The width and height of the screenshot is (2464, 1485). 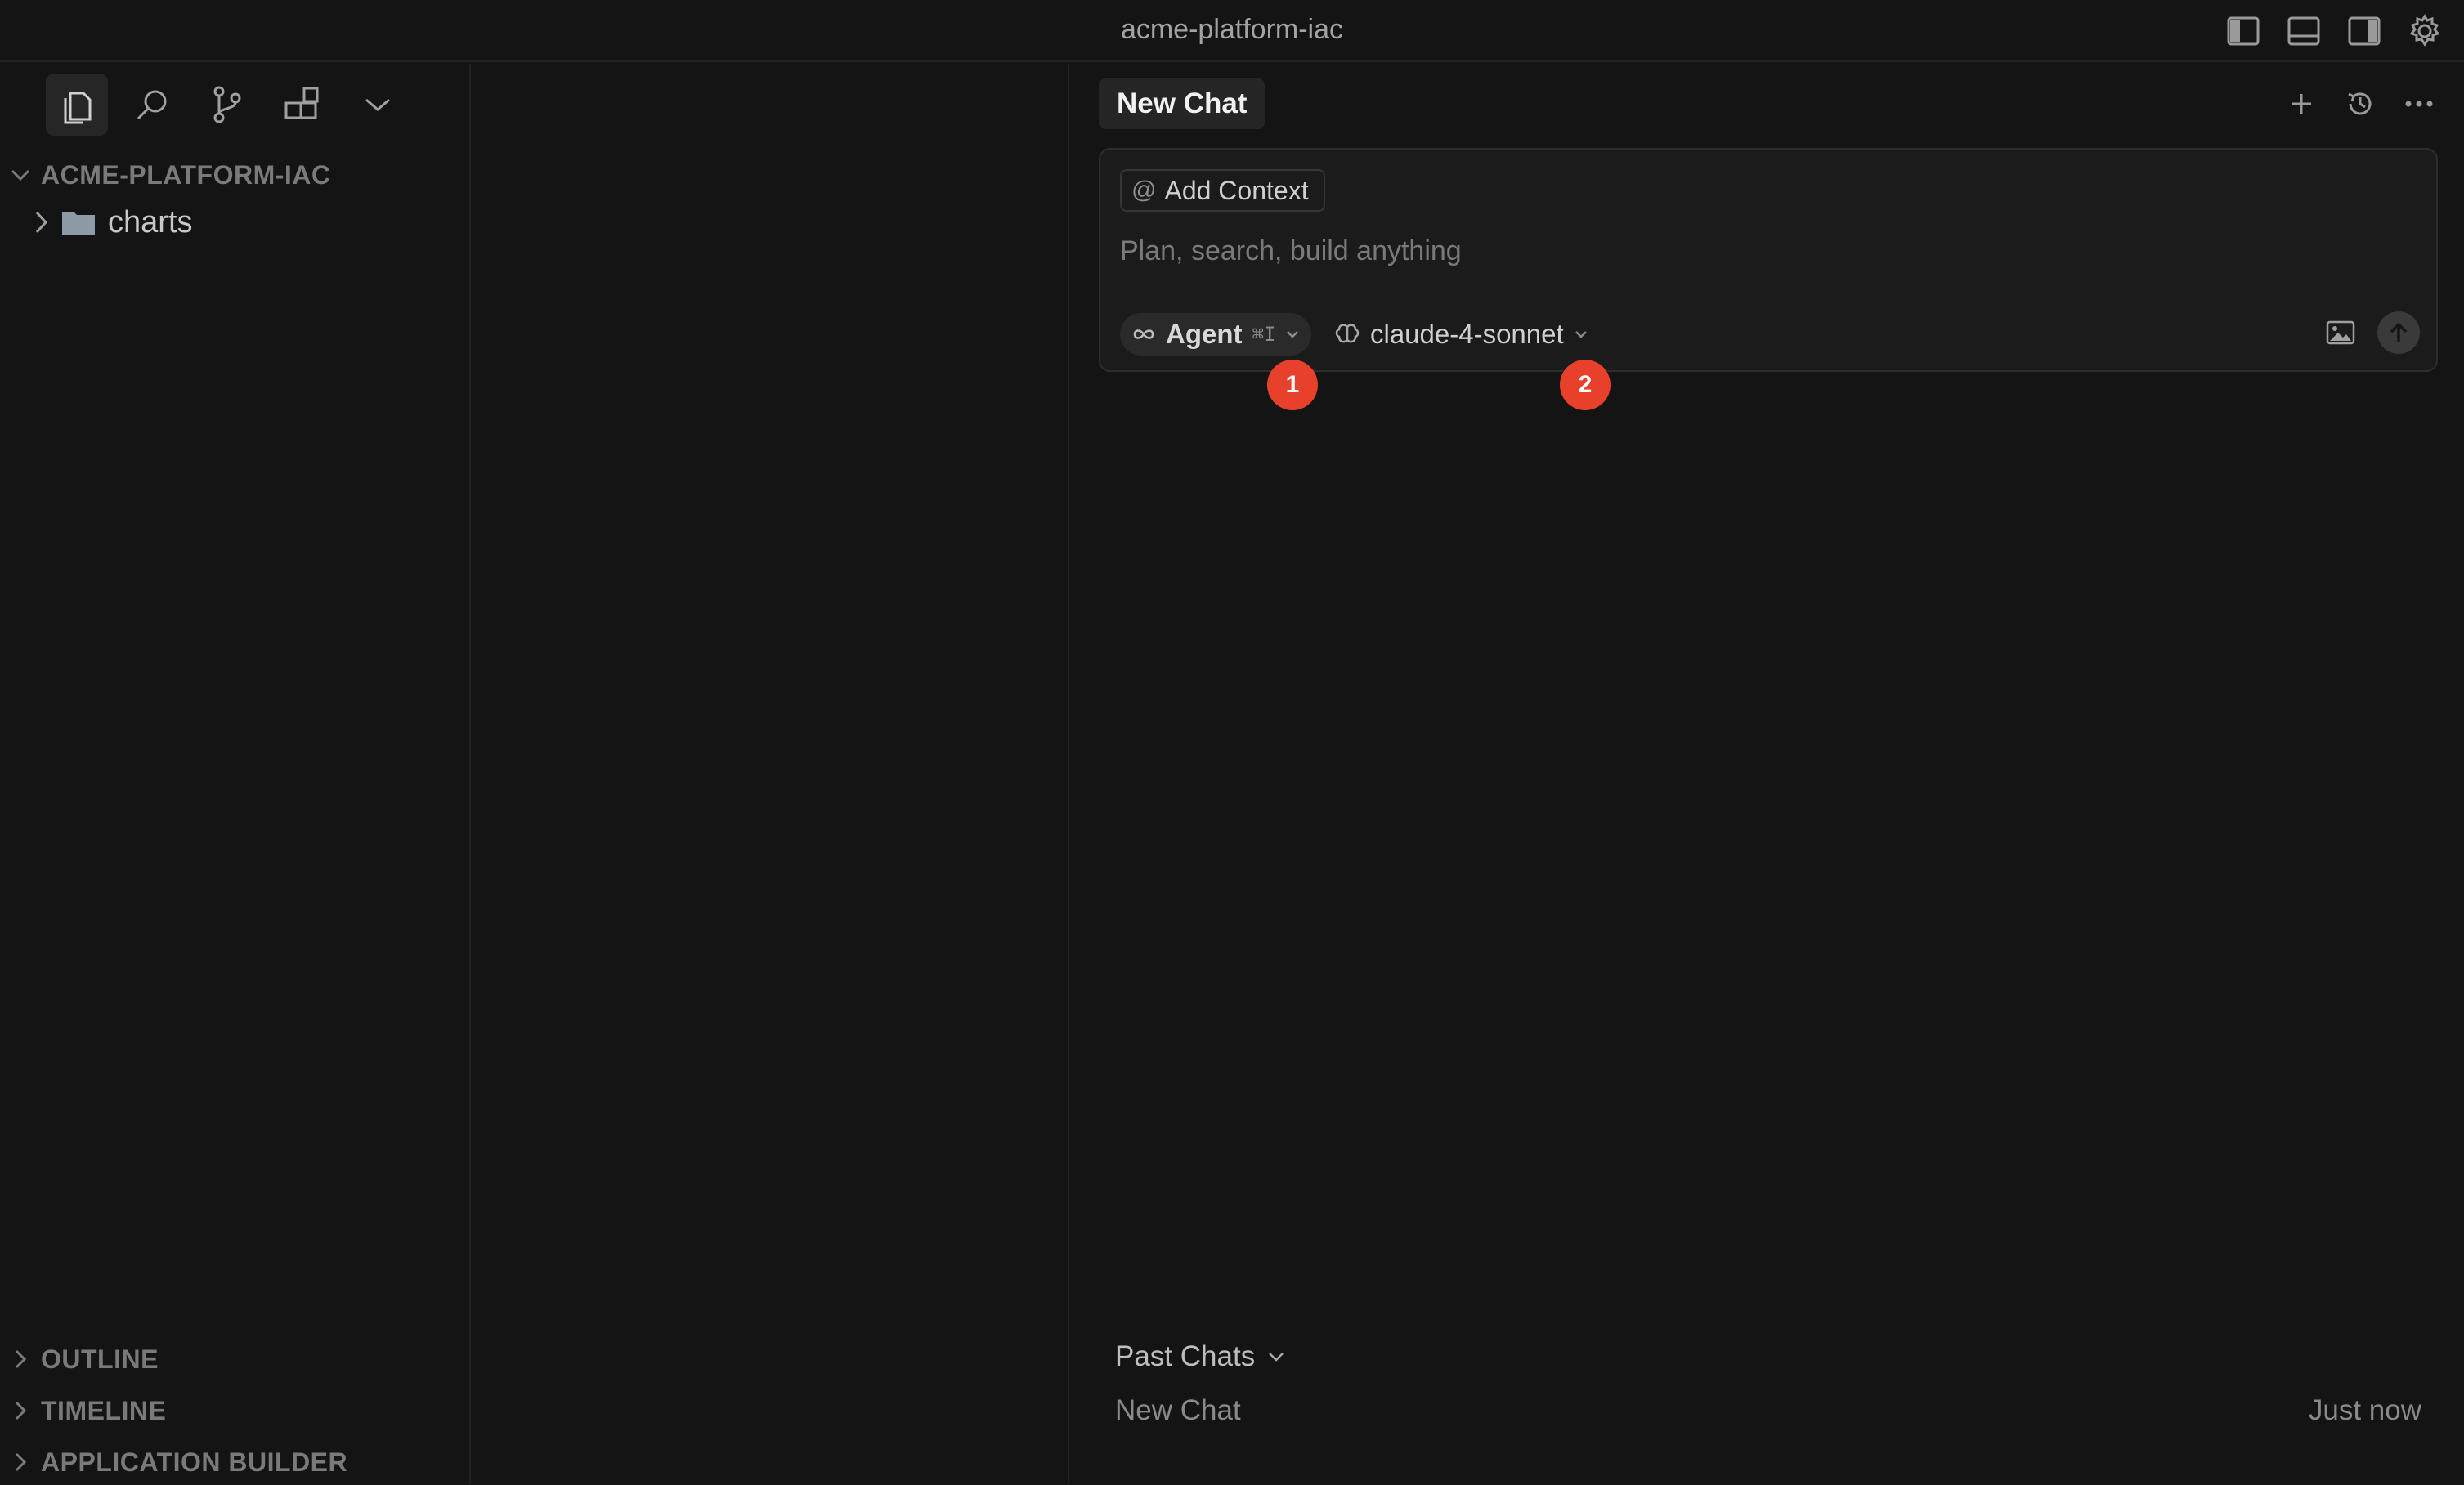 I want to click on timeline-label: TIMELINE, so click(x=104, y=1410).